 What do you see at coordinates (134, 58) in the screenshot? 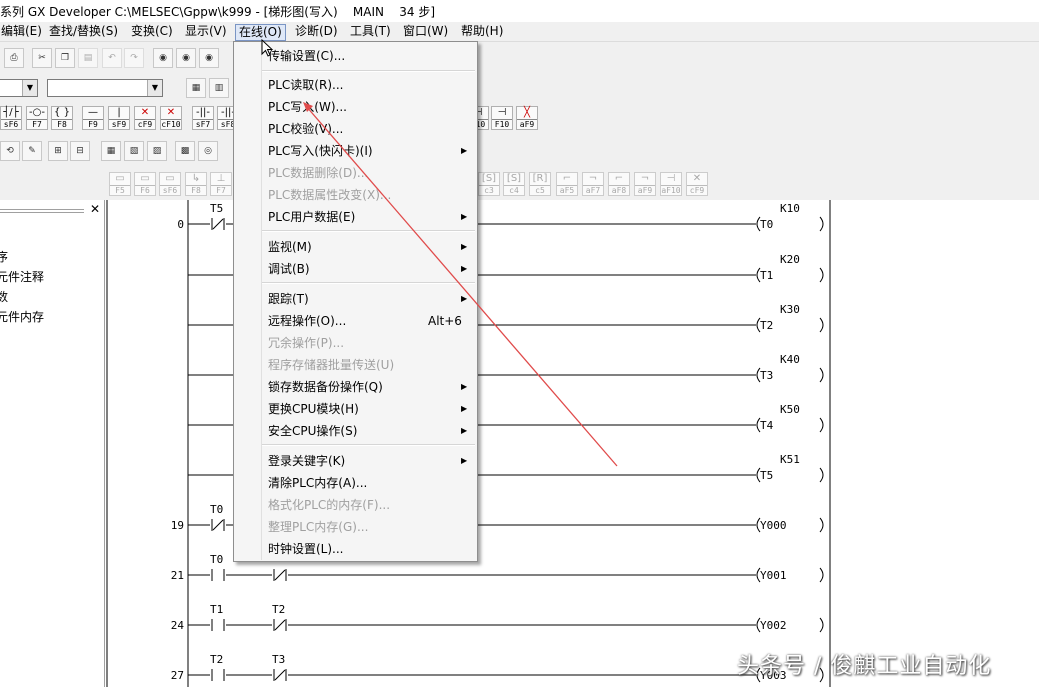
I see `redo-icon: ↷` at bounding box center [134, 58].